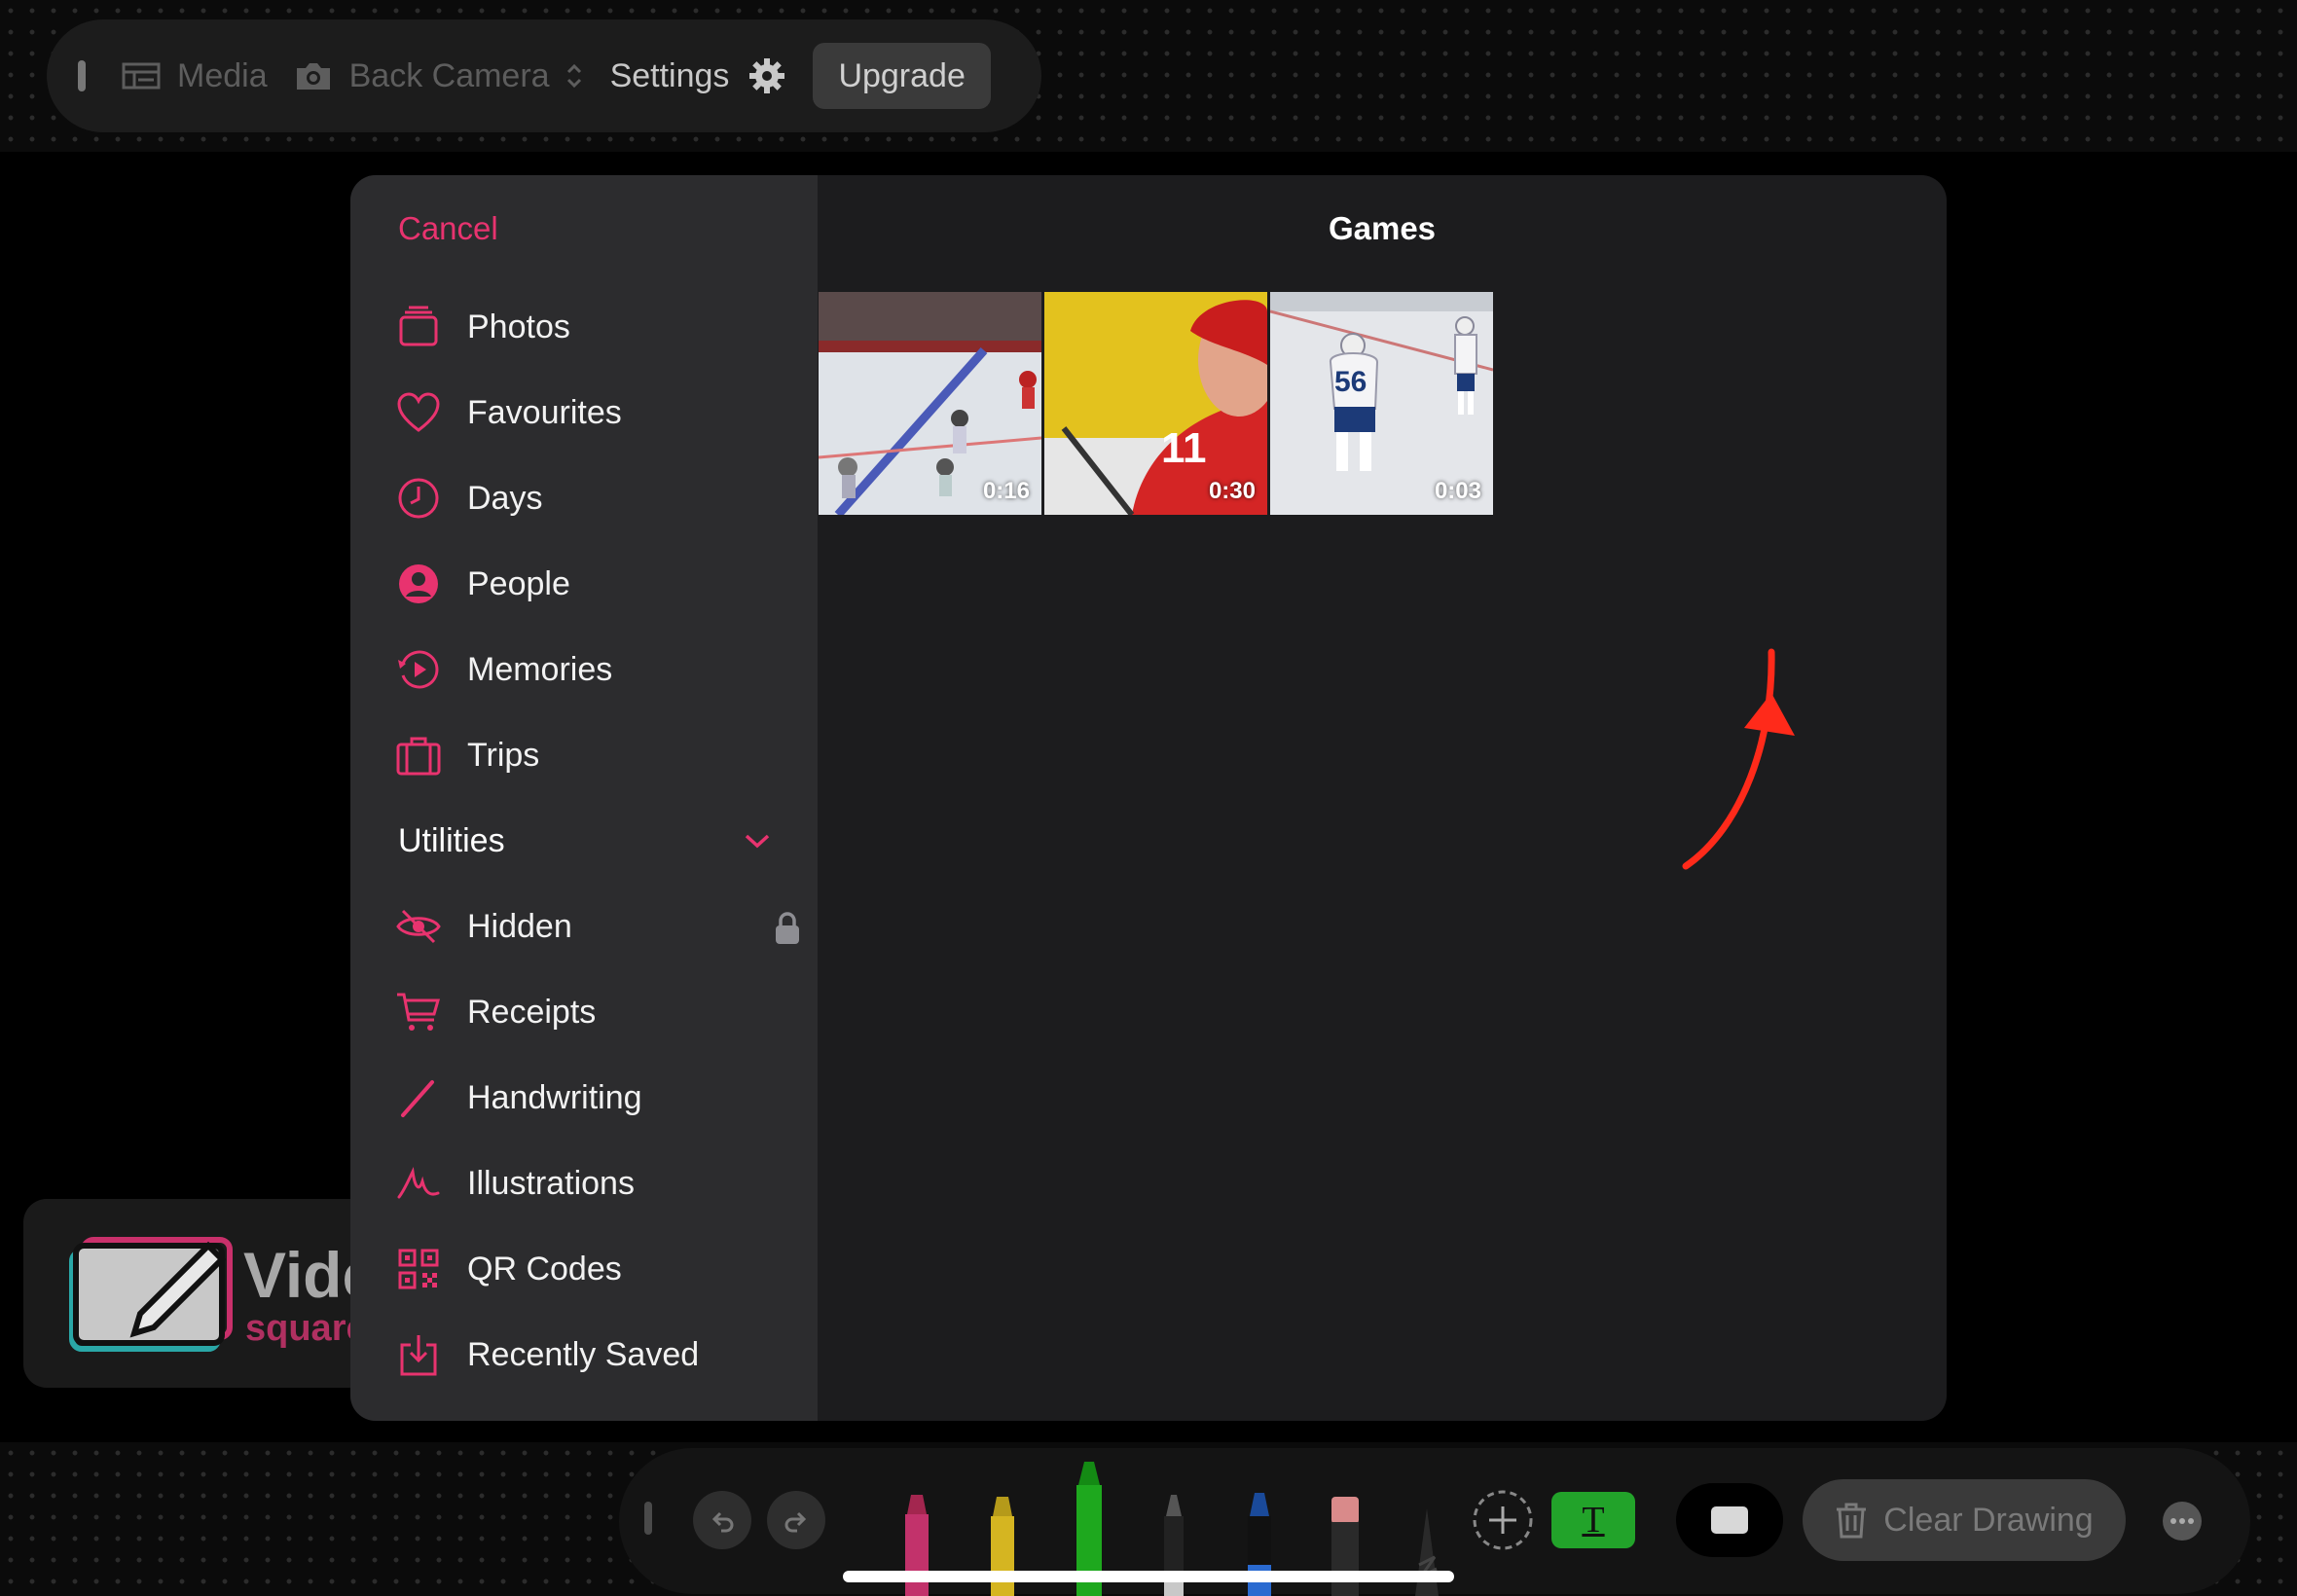 Image resolution: width=2297 pixels, height=1596 pixels. What do you see at coordinates (313, 76) in the screenshot?
I see `camera-icon` at bounding box center [313, 76].